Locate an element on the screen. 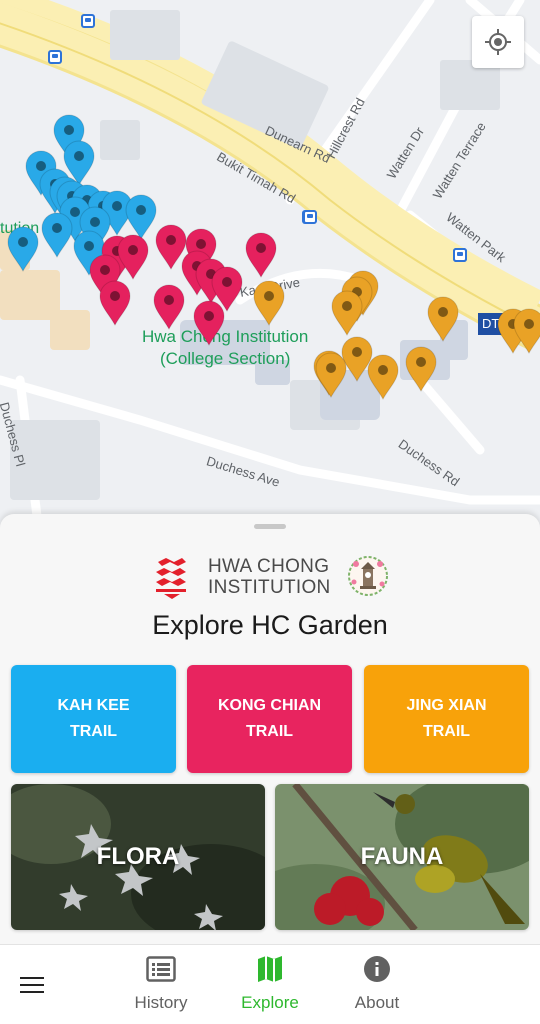 This screenshot has height=1024, width=540. nav-about-label: About is located at coordinates (377, 1002).